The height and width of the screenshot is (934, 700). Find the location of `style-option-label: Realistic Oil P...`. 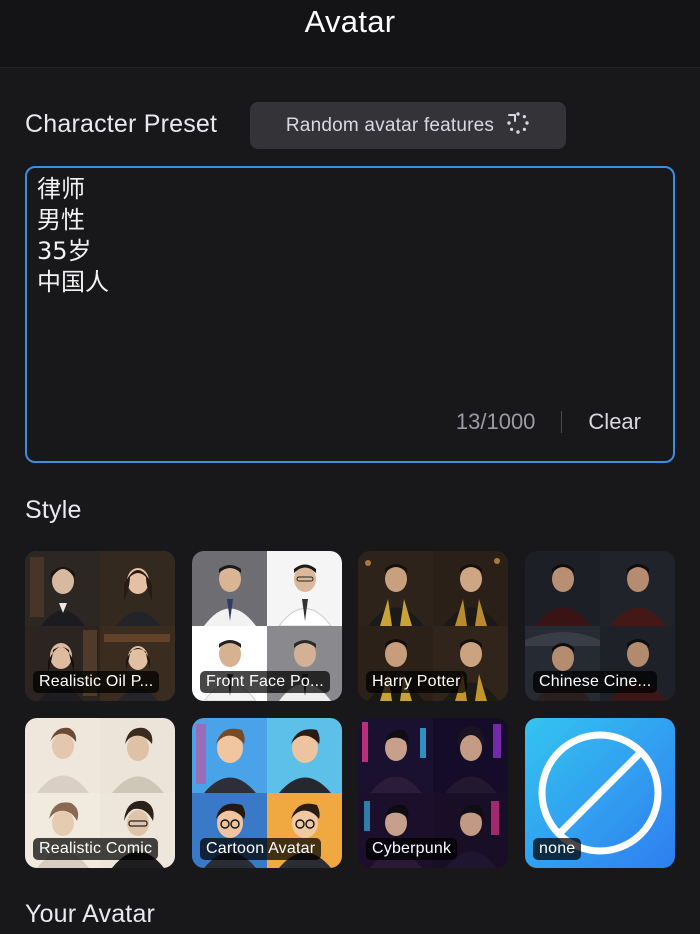

style-option-label: Realistic Oil P... is located at coordinates (96, 682).